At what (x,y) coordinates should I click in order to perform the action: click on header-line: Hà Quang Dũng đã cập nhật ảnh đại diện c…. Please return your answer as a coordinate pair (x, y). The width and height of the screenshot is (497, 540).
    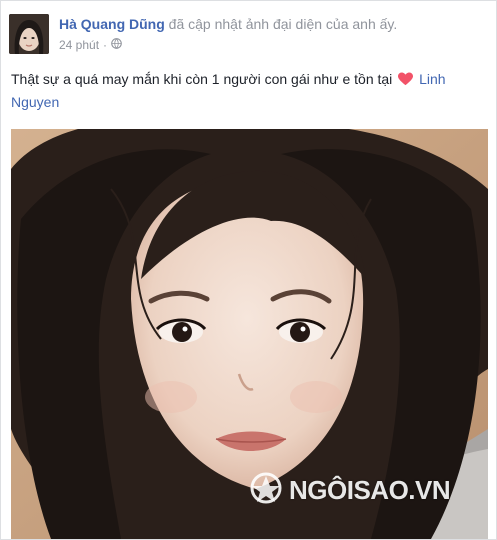
    Looking at the image, I should click on (274, 24).